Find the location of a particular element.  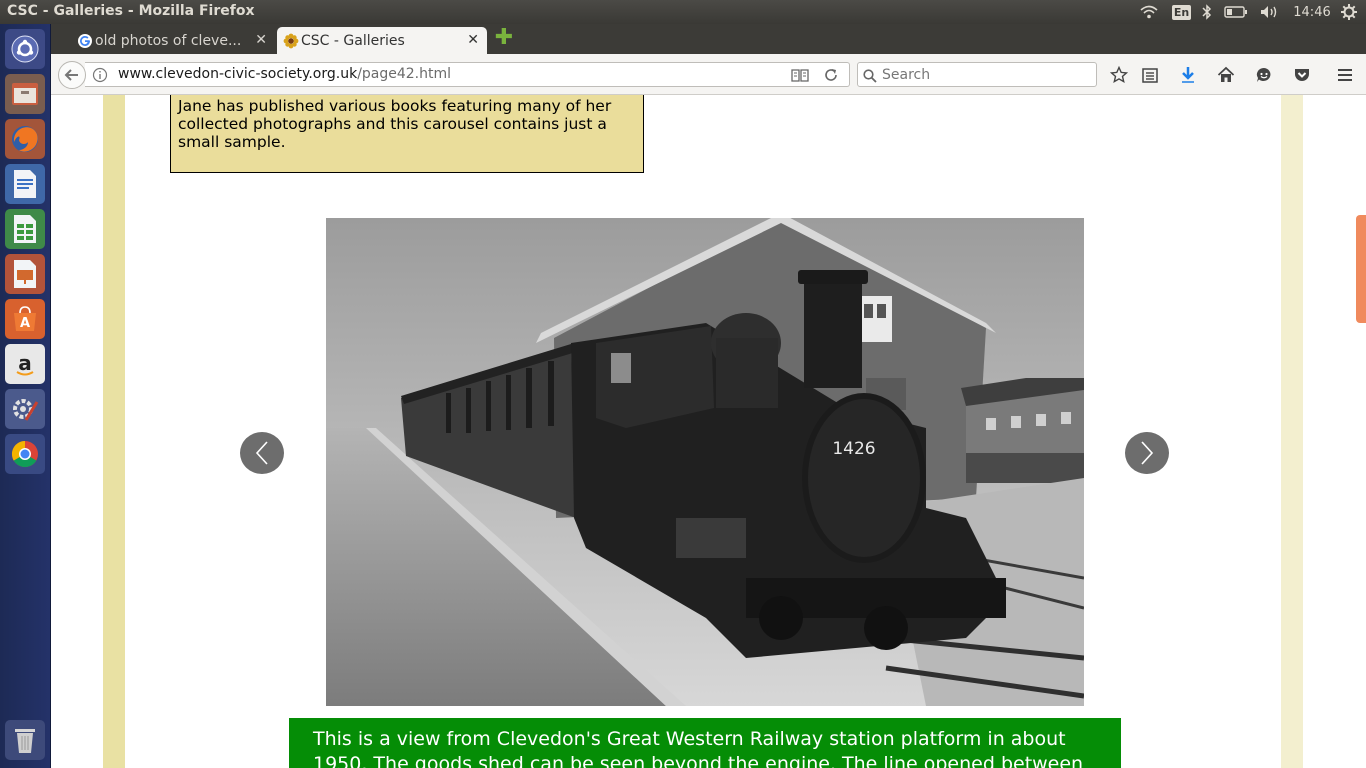

svg-text: A is located at coordinates (25, 323).